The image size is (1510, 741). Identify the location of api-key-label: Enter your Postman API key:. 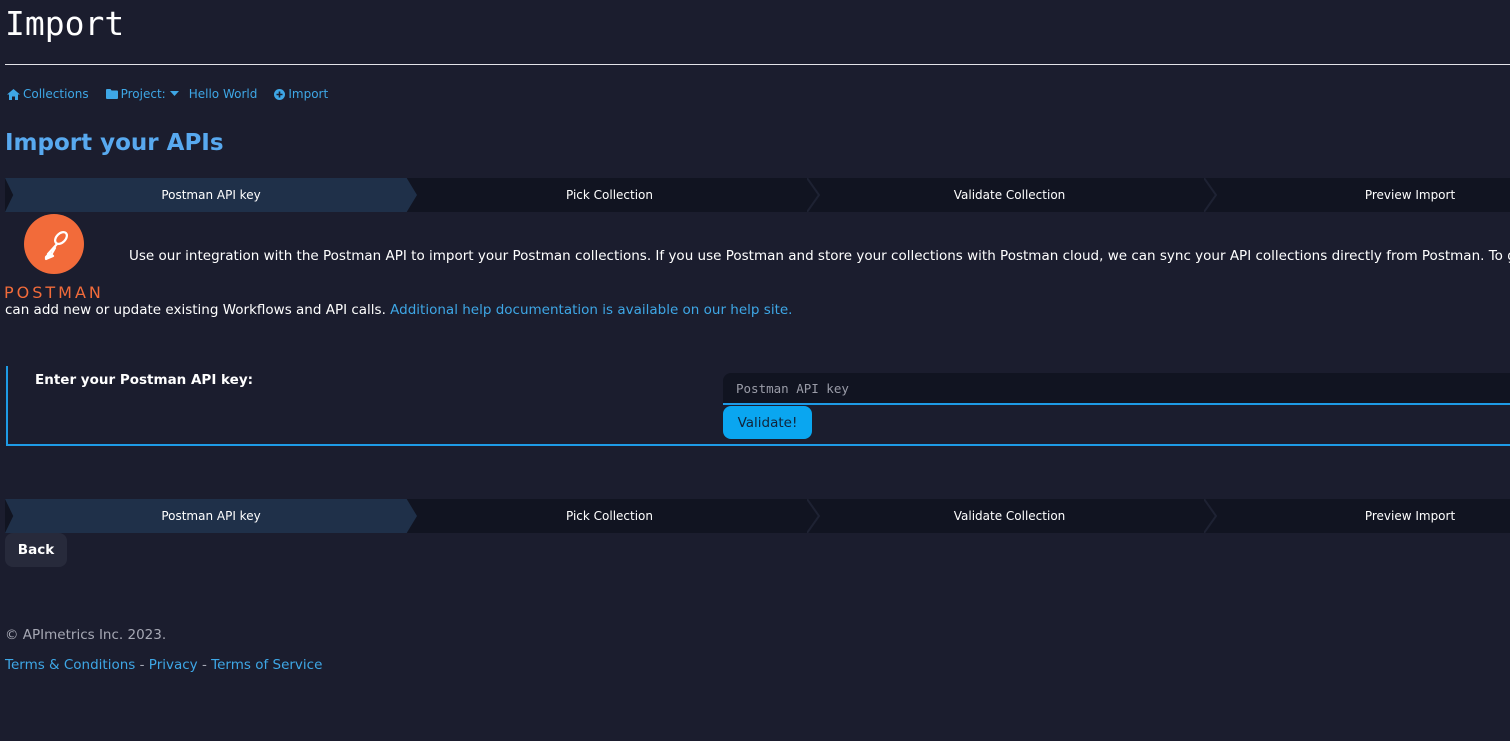
(144, 380).